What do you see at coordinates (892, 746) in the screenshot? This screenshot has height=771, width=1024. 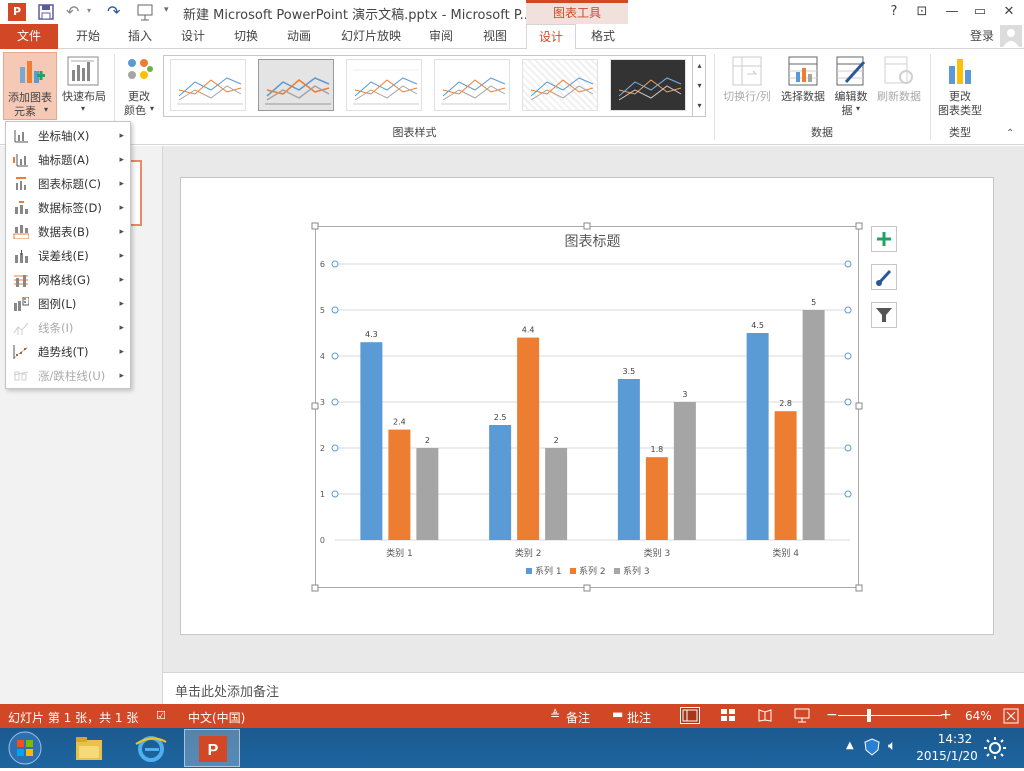 I see `volume-icon: 🔈︎` at bounding box center [892, 746].